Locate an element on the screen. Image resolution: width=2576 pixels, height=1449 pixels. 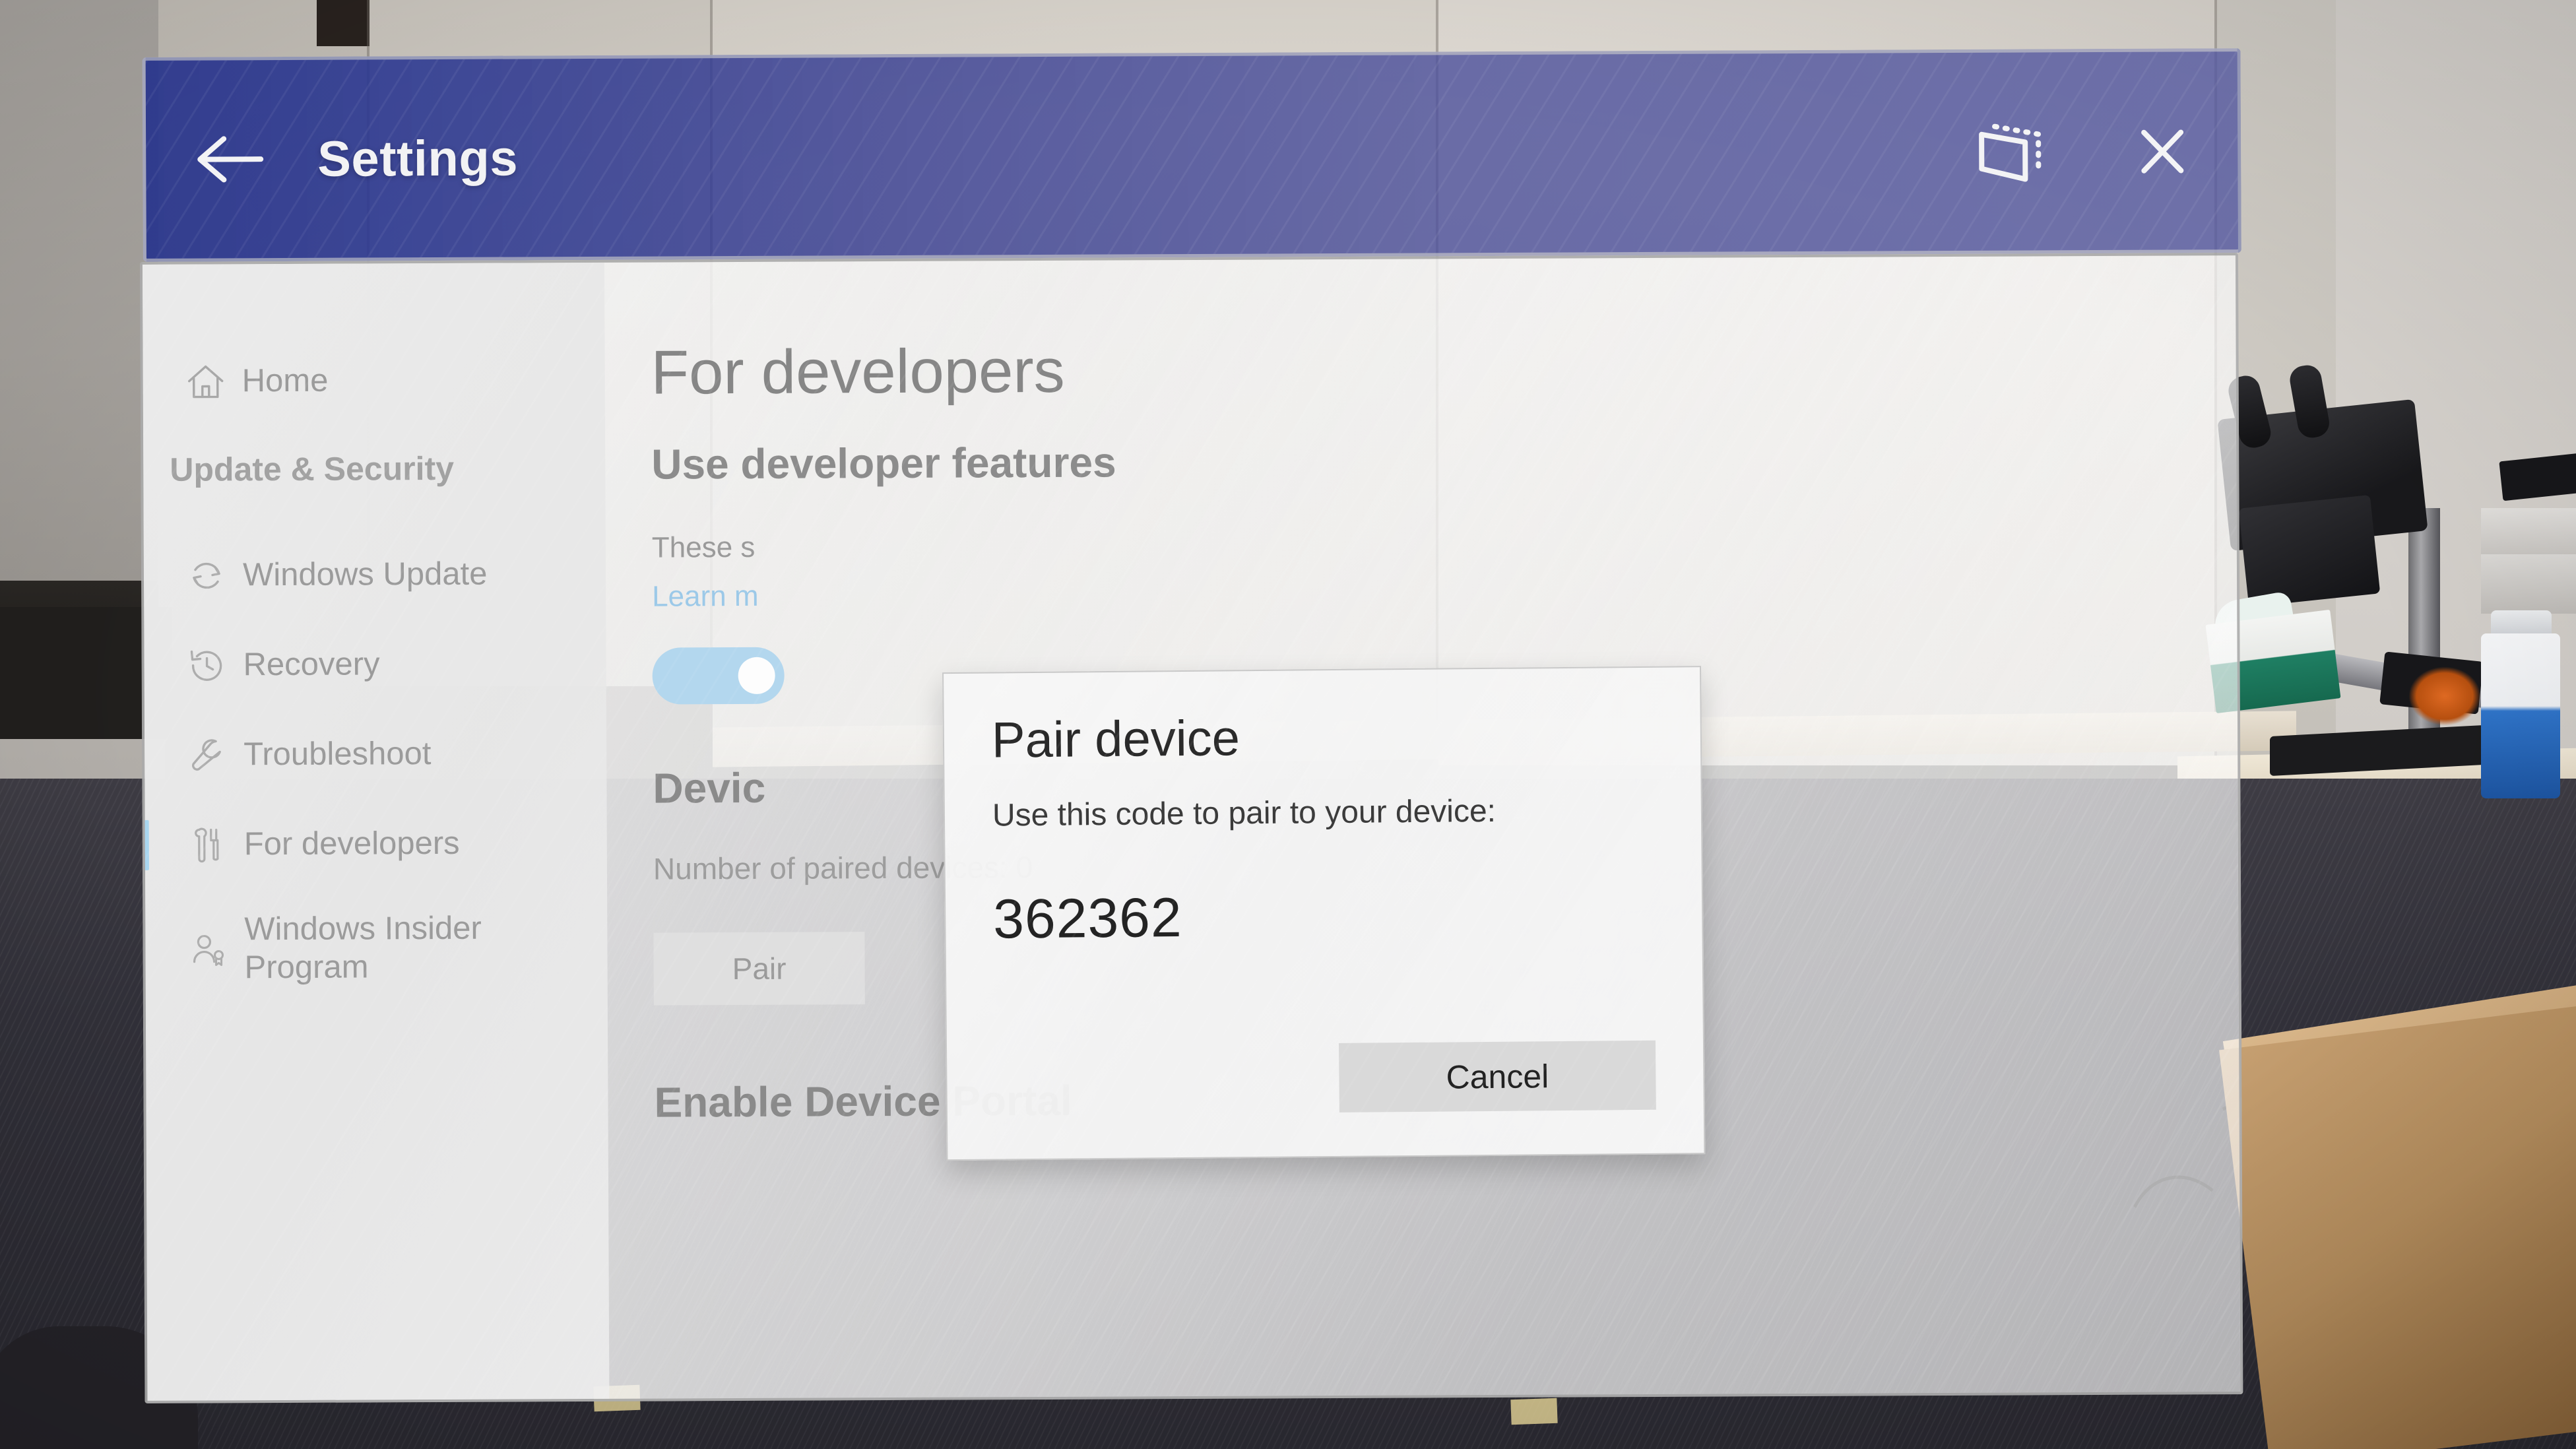
dialog-title: Pair device is located at coordinates (1115, 739).